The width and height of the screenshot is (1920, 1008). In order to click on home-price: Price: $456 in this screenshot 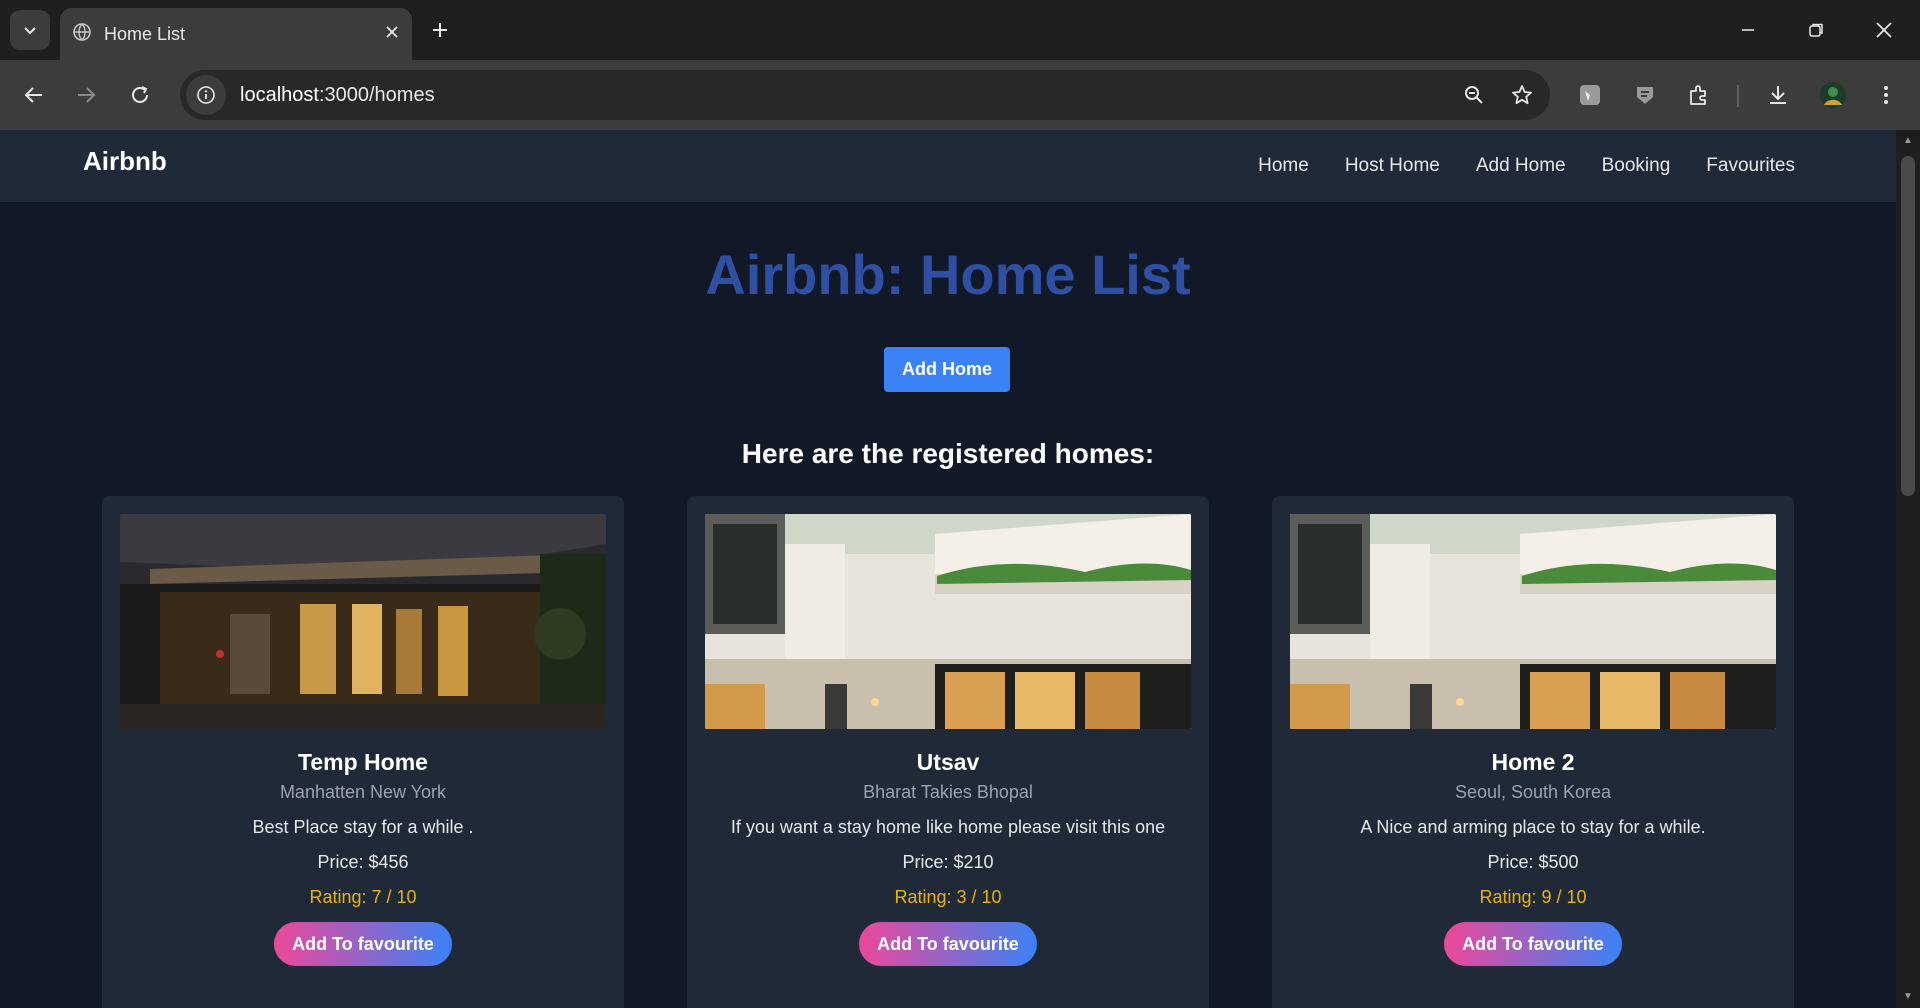, I will do `click(363, 862)`.